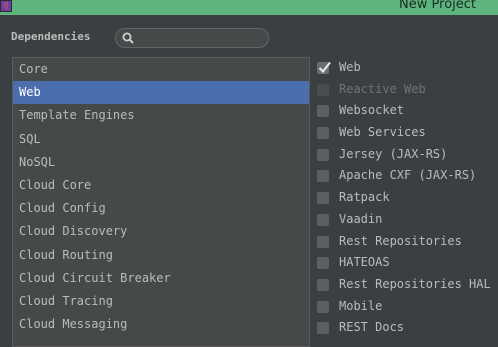 The height and width of the screenshot is (347, 498). What do you see at coordinates (405, 307) in the screenshot?
I see `dependency-mobile: Mobile` at bounding box center [405, 307].